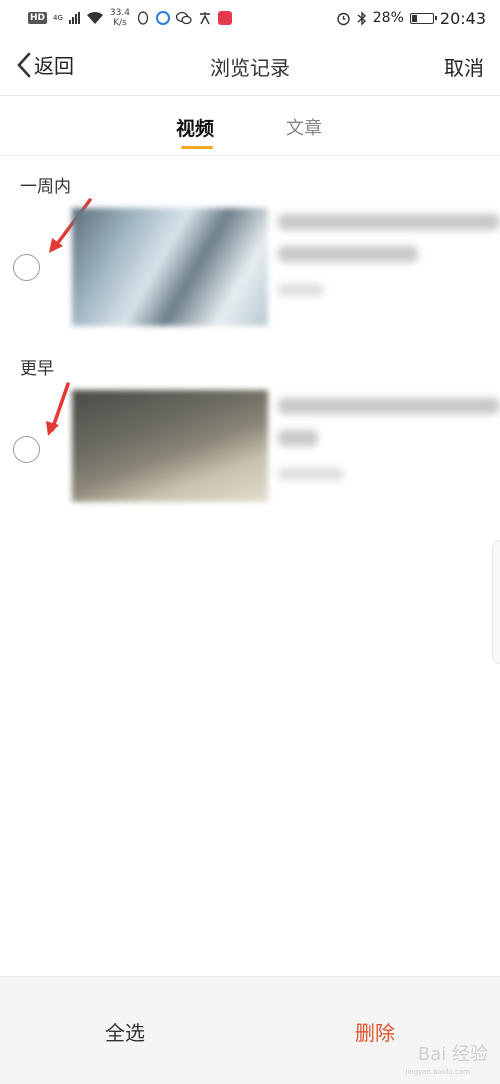 This screenshot has height=1084, width=500. I want to click on net-speed: 33.4 K/s, so click(120, 18).